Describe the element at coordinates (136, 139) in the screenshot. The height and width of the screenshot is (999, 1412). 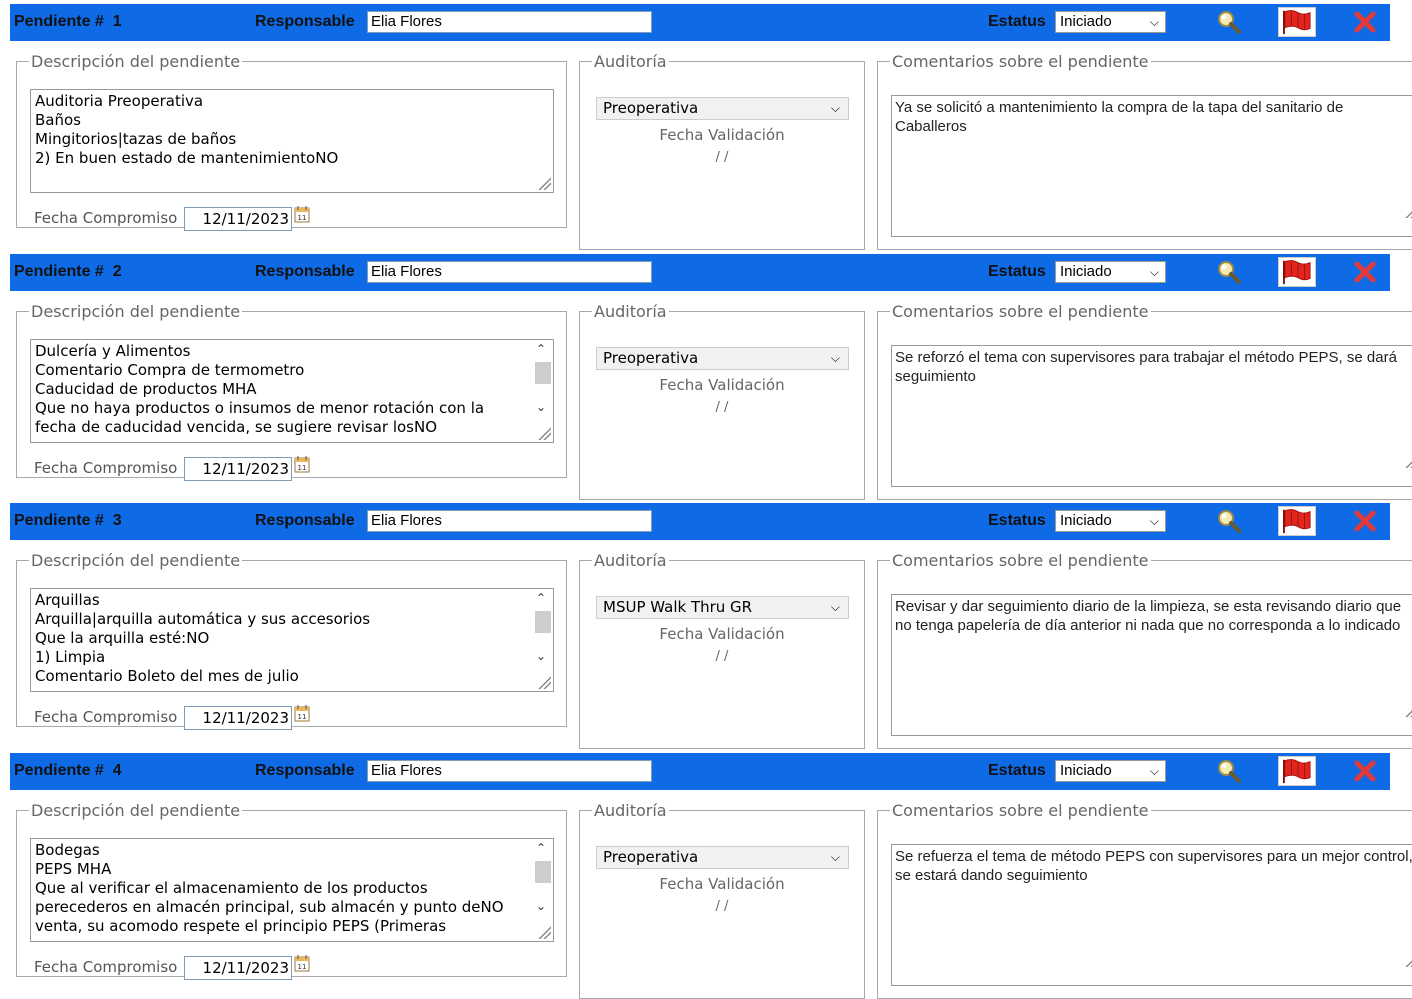
I see `descripcion-line: Mingitorios|tazas de baños` at that location.